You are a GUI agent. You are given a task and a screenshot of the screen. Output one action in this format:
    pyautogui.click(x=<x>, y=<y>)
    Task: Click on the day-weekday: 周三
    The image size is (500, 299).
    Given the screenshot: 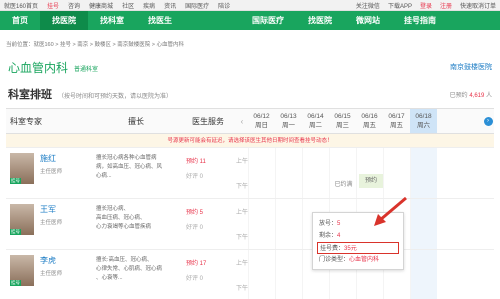 What is the action you would take?
    pyautogui.click(x=342, y=125)
    